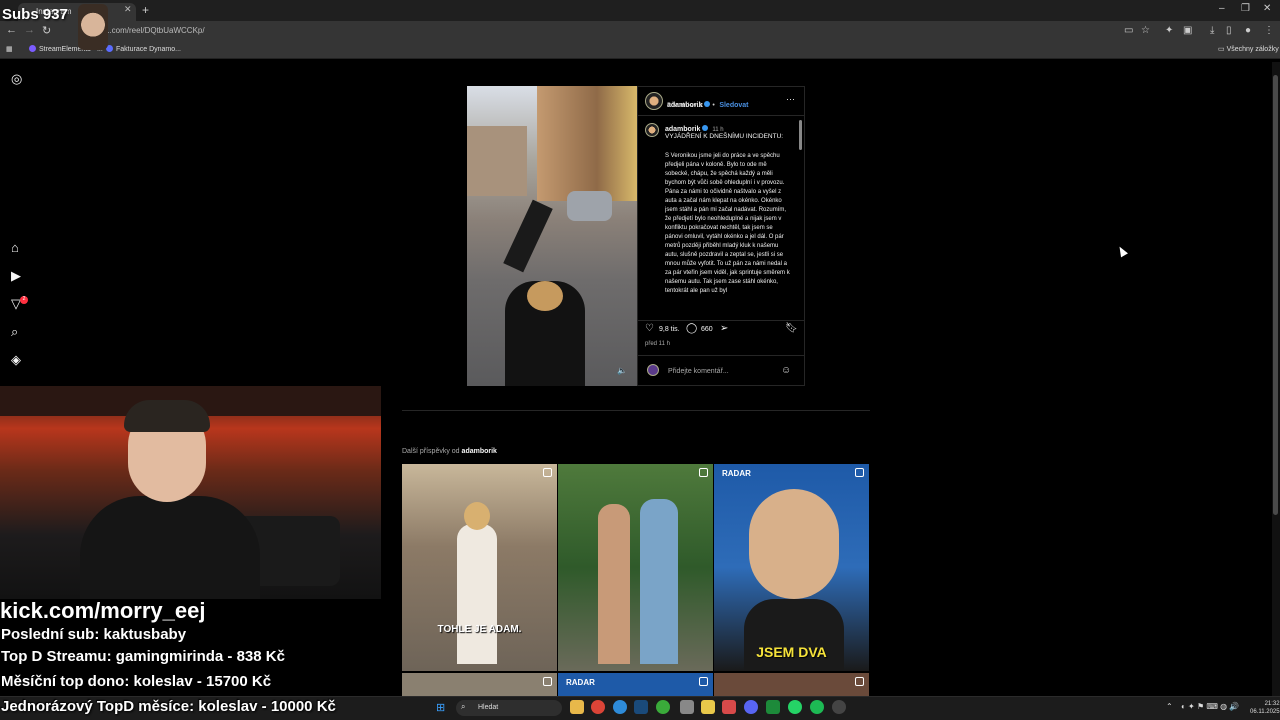  Describe the element at coordinates (93, 27) in the screenshot. I see `streamer-face-overlay` at that location.